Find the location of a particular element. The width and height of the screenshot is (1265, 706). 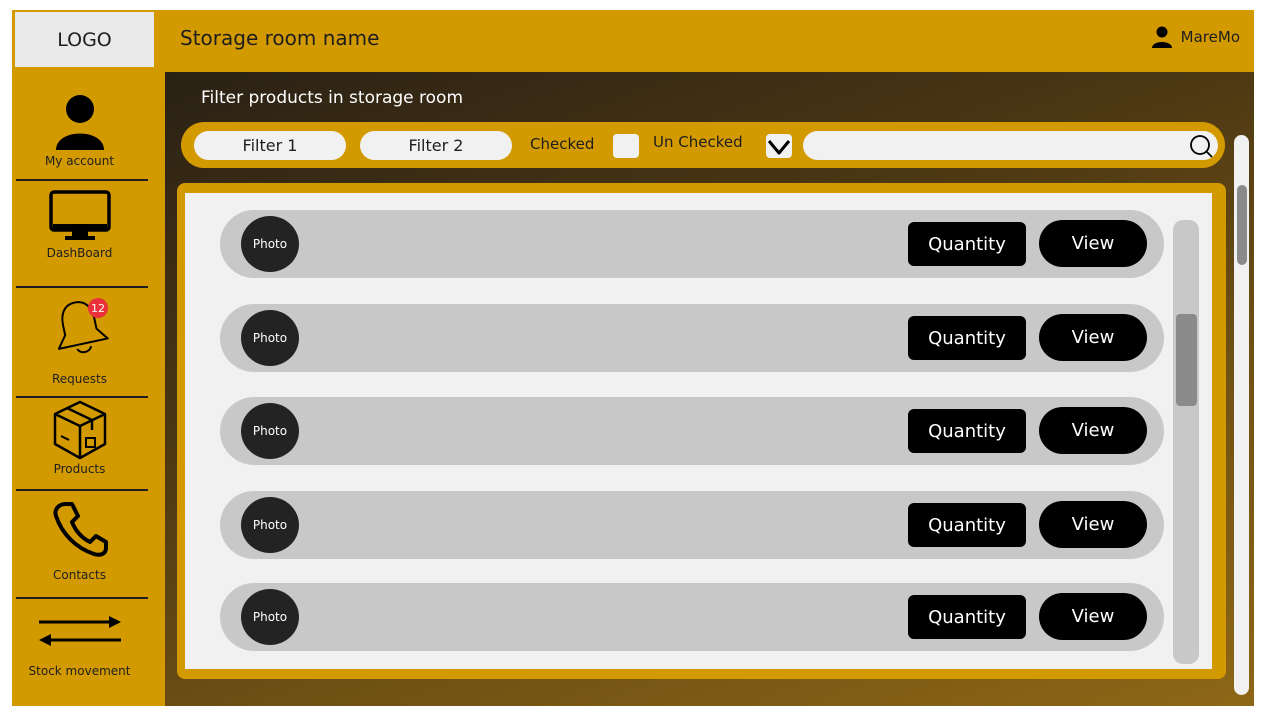

swap-arrows-icon is located at coordinates (79, 631).